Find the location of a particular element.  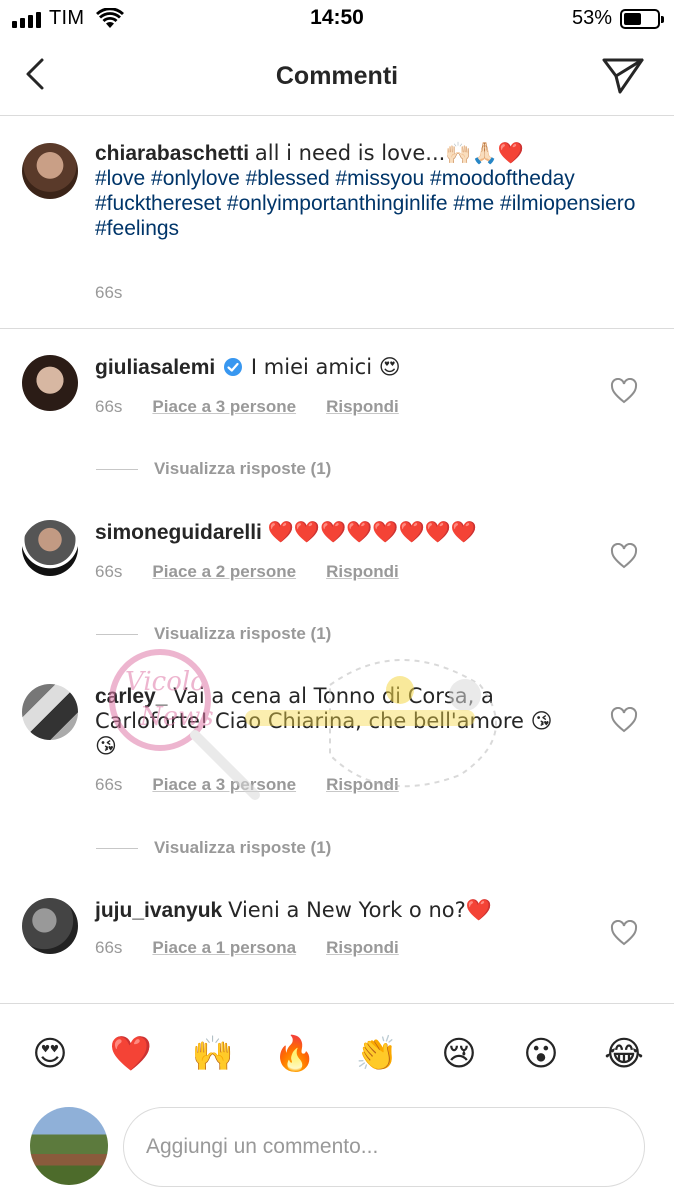

likes-link: Piace a 2 persone is located at coordinates (224, 572).